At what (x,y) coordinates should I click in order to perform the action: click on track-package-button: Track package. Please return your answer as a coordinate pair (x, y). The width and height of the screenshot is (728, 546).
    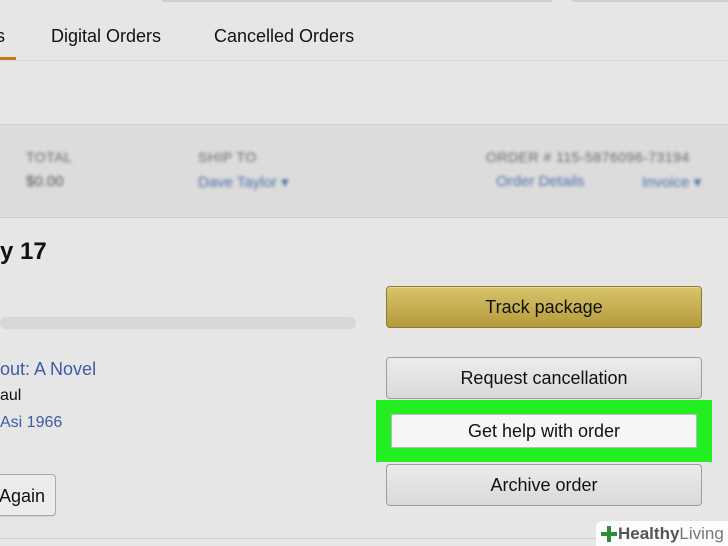
    Looking at the image, I should click on (544, 307).